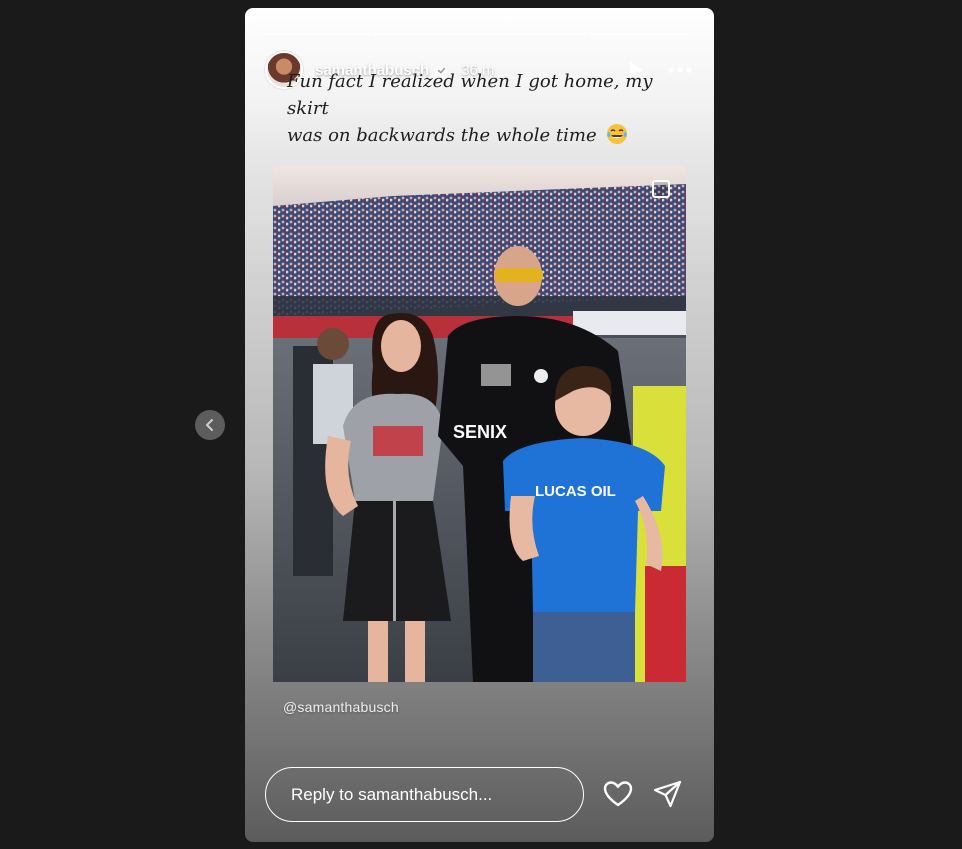 The image size is (962, 849). What do you see at coordinates (661, 189) in the screenshot?
I see `photo-select-checkbox` at bounding box center [661, 189].